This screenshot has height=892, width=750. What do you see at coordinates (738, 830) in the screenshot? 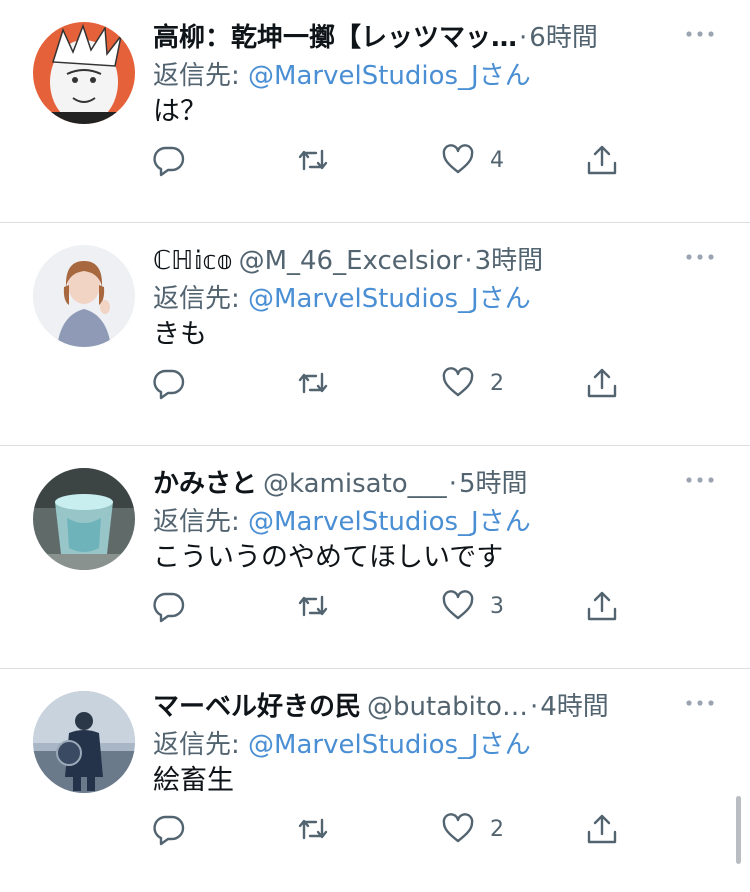
I see `scrollbar` at bounding box center [738, 830].